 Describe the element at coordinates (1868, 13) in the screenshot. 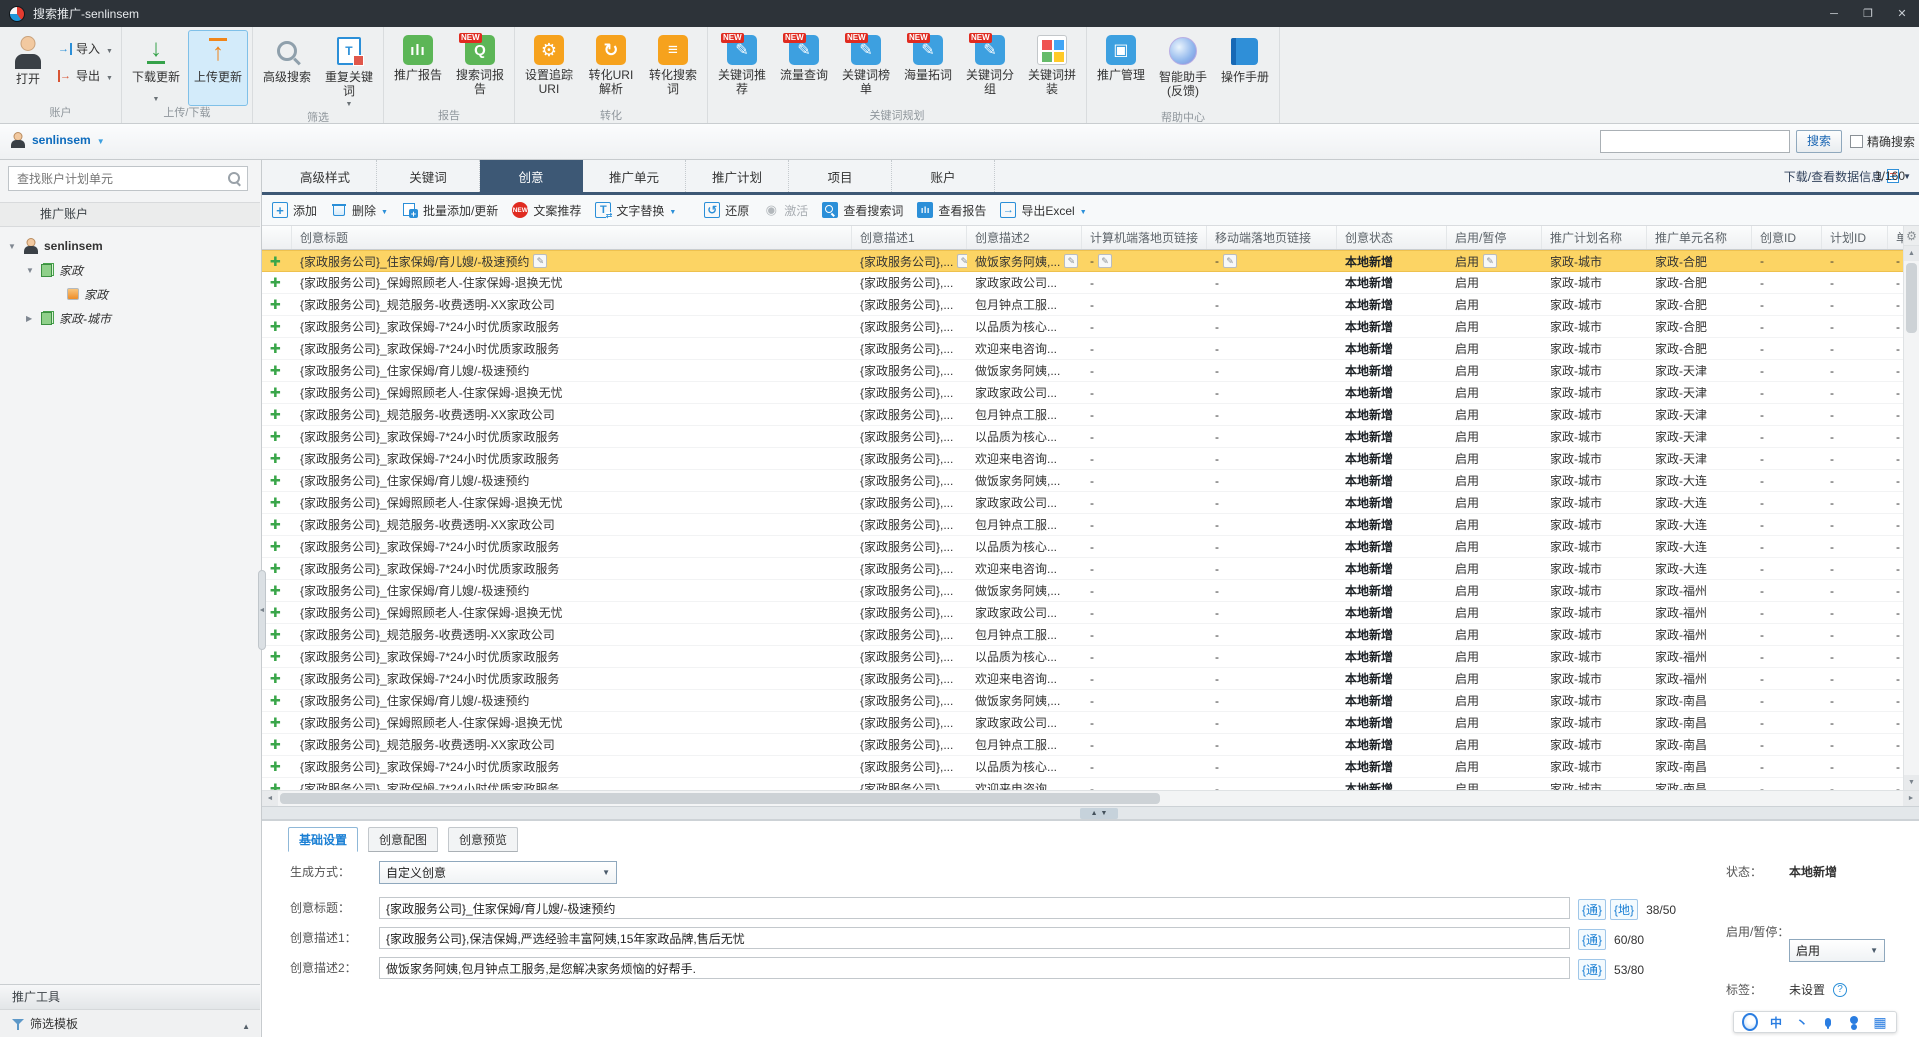

I see `maximize-button: ❐` at that location.